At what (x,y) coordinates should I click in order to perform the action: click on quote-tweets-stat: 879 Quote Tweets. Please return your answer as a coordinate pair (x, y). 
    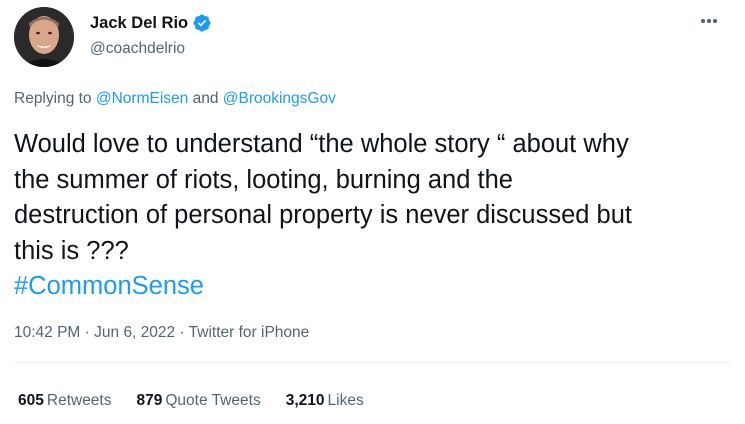
    Looking at the image, I should click on (199, 401).